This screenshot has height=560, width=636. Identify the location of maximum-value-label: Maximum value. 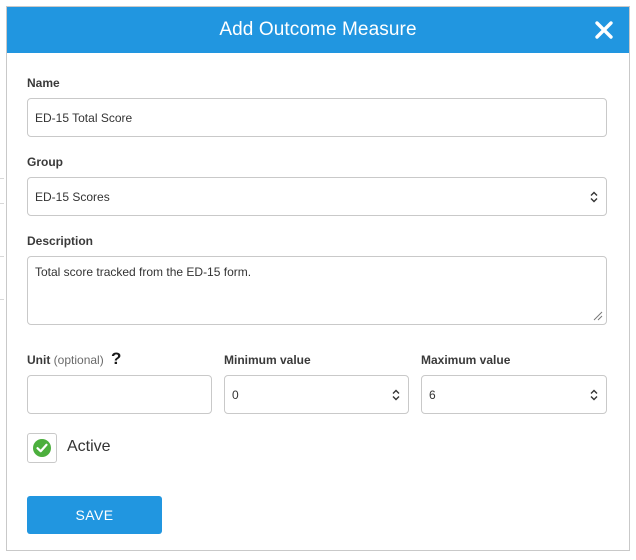
(466, 360).